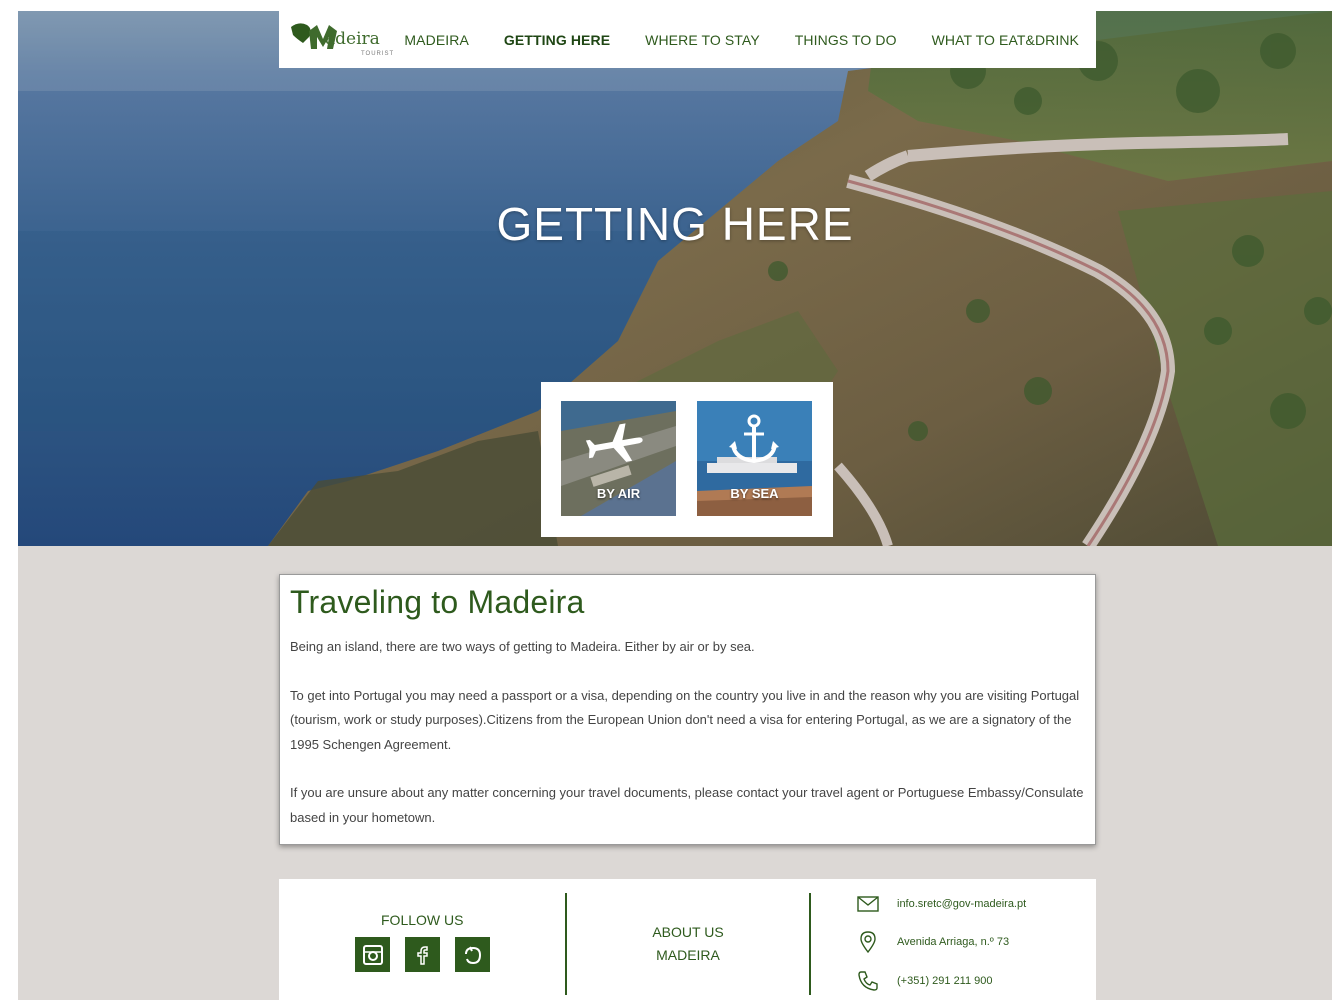 The width and height of the screenshot is (1332, 1000). What do you see at coordinates (962, 904) in the screenshot?
I see `email-text: info.sretc@gov-madeira.pt` at bounding box center [962, 904].